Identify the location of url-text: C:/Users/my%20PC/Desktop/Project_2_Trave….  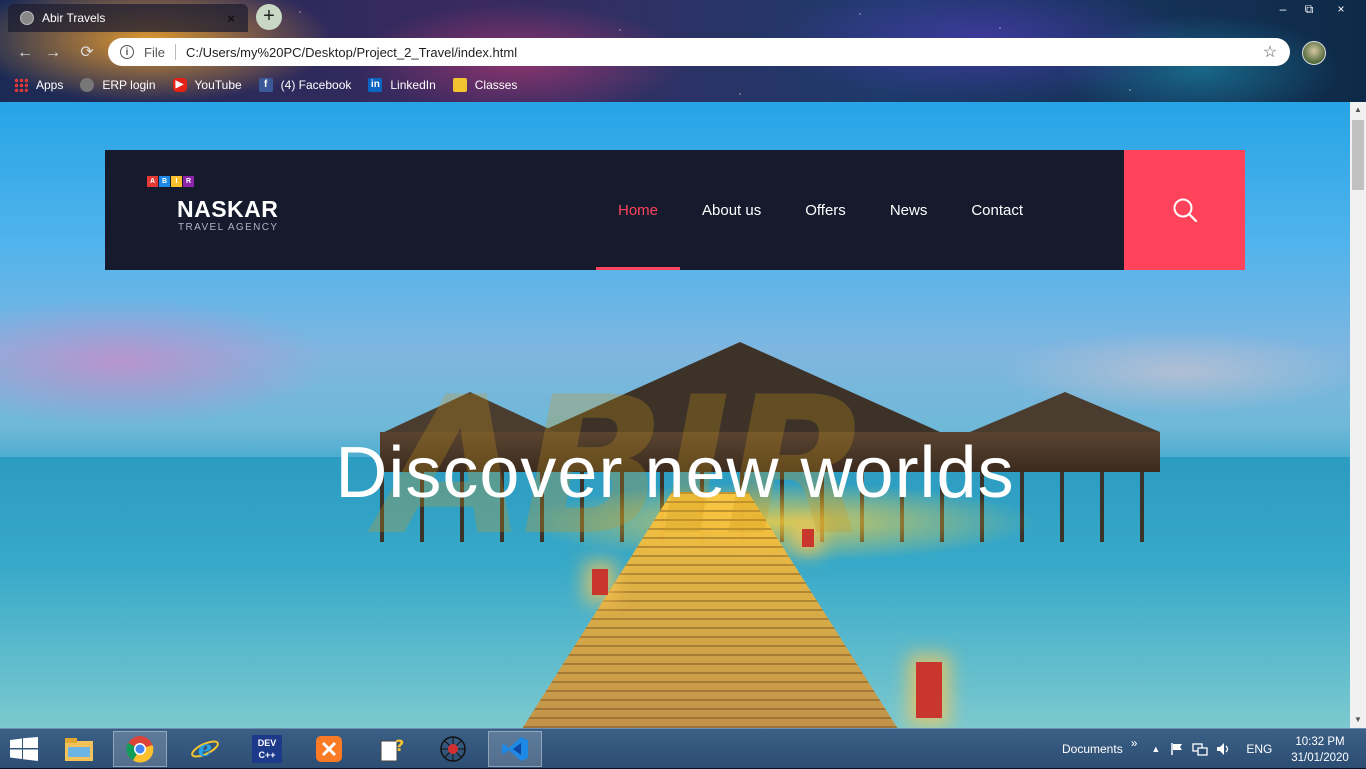
(723, 52).